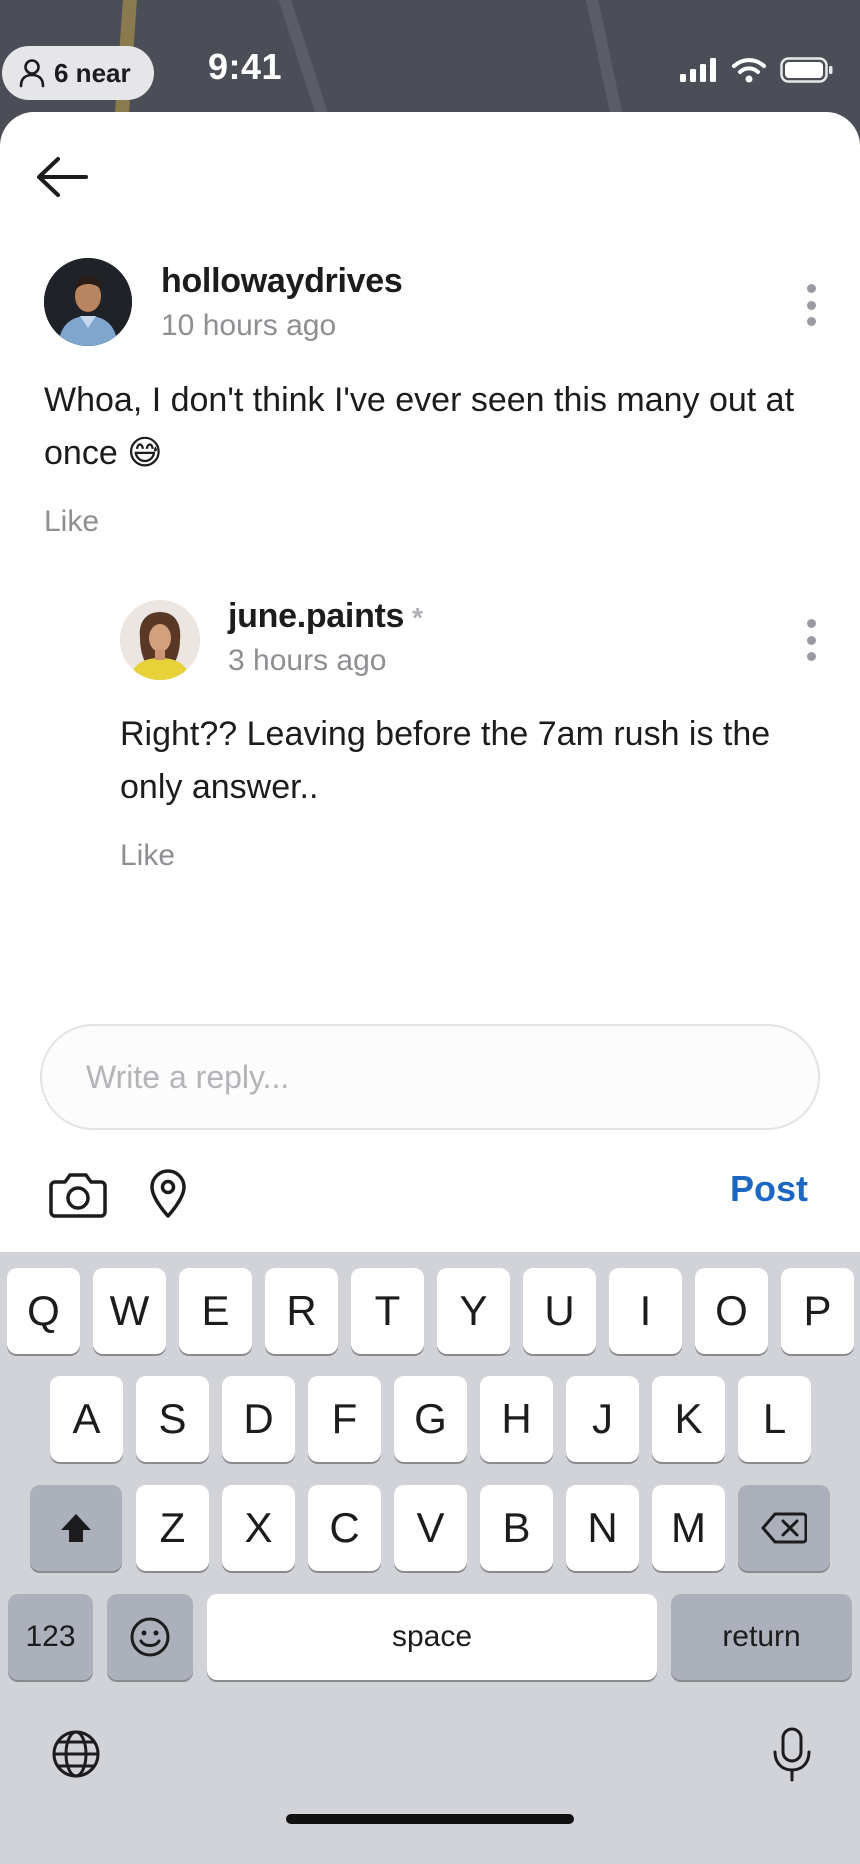 This screenshot has height=1864, width=860. Describe the element at coordinates (749, 70) in the screenshot. I see `wifi-icon` at that location.